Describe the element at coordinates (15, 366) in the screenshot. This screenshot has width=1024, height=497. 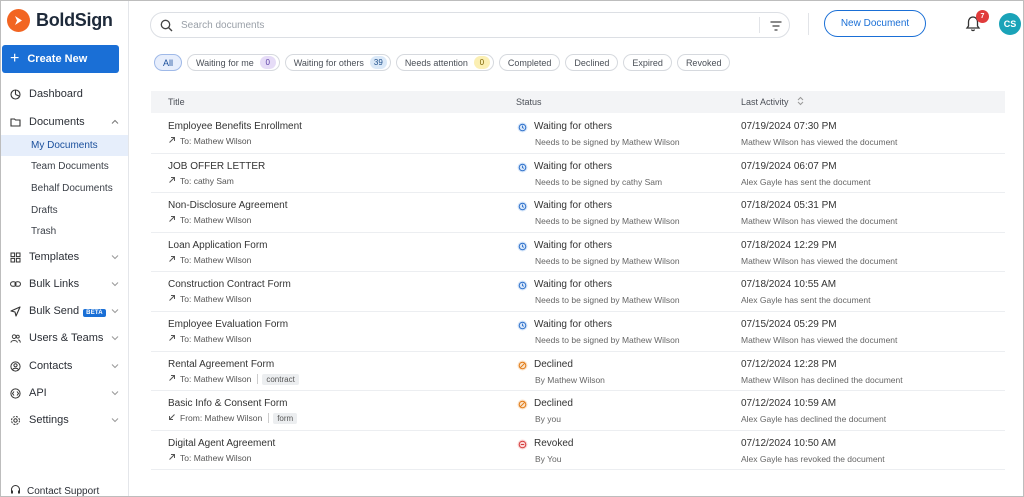
I see `contacts-icon` at that location.